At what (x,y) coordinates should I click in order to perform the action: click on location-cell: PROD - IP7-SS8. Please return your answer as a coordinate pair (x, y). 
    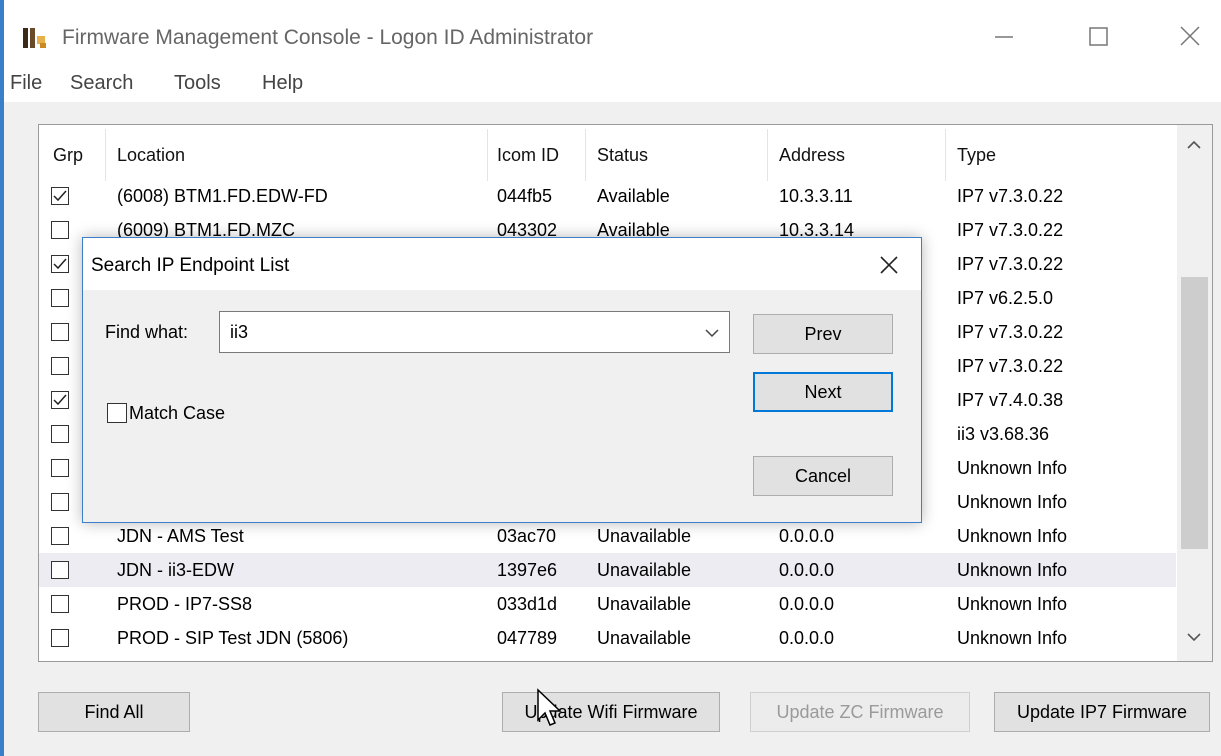
    Looking at the image, I should click on (185, 604).